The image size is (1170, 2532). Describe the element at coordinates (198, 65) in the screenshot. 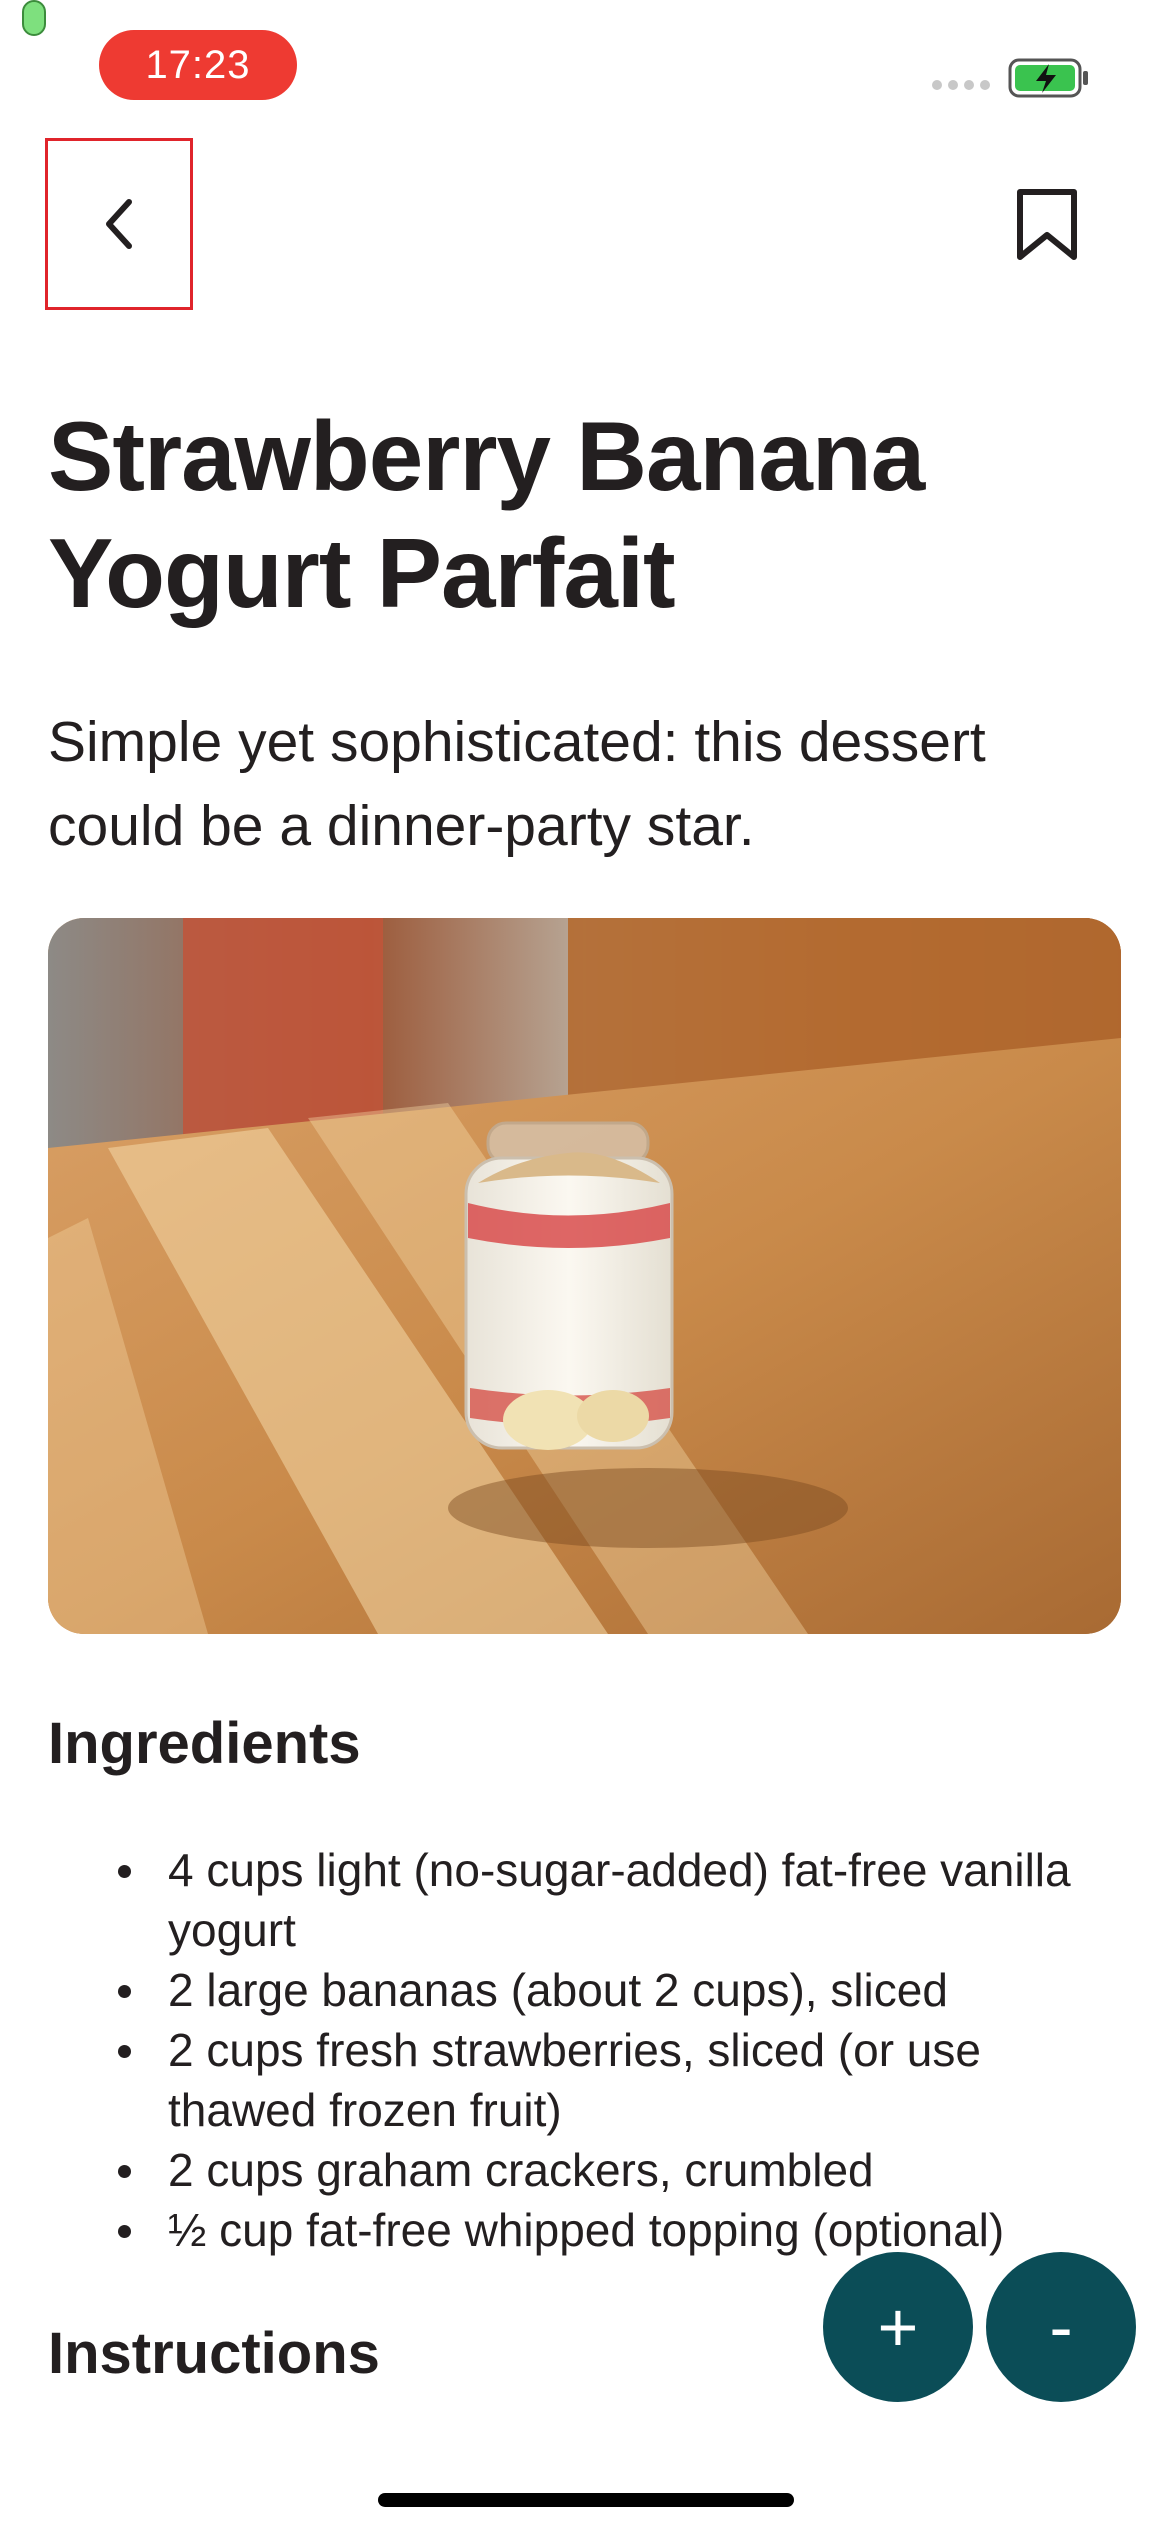

I see `status-time: 17:23` at that location.